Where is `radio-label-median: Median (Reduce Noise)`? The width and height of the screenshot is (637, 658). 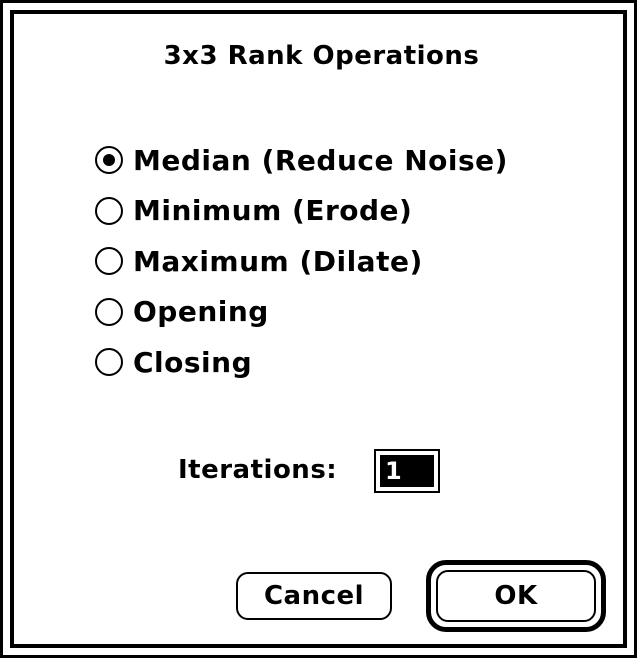
radio-label-median: Median (Reduce Noise) is located at coordinates (320, 160).